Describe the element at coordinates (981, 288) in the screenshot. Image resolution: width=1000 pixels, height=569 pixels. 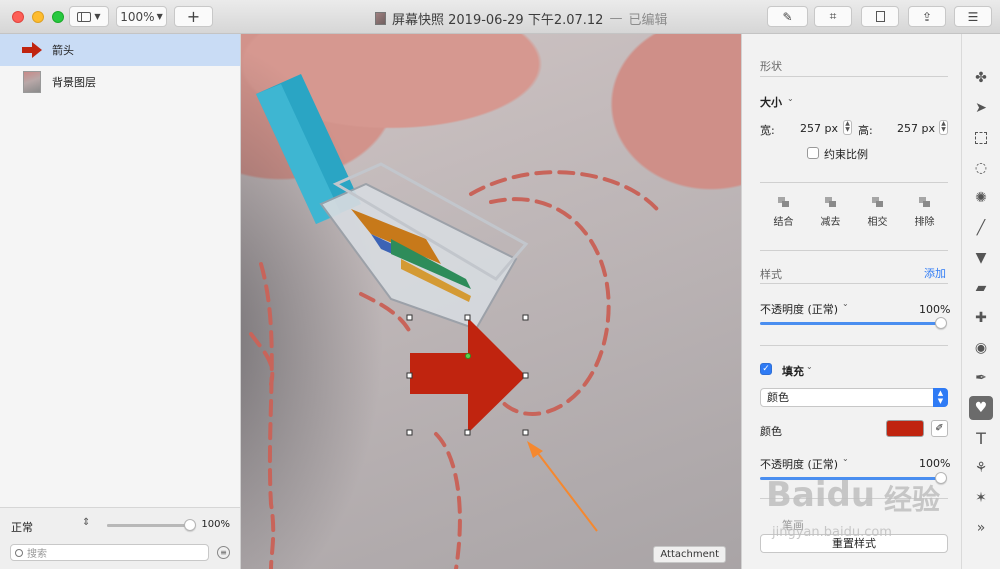
I see `eraser-tool-icon: ▰` at that location.